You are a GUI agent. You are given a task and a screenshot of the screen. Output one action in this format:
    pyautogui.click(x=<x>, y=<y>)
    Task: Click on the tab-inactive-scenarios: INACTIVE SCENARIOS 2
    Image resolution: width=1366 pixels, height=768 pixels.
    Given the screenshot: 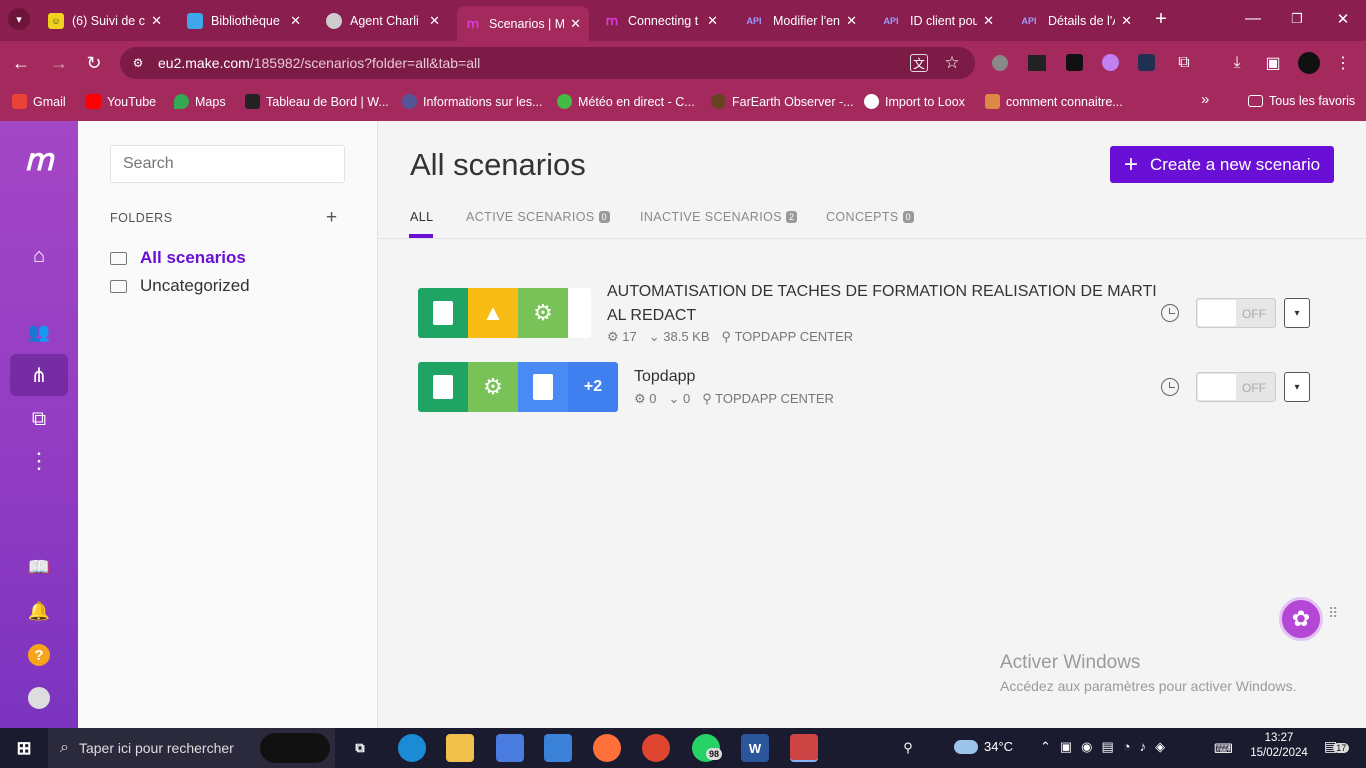 What is the action you would take?
    pyautogui.click(x=719, y=217)
    